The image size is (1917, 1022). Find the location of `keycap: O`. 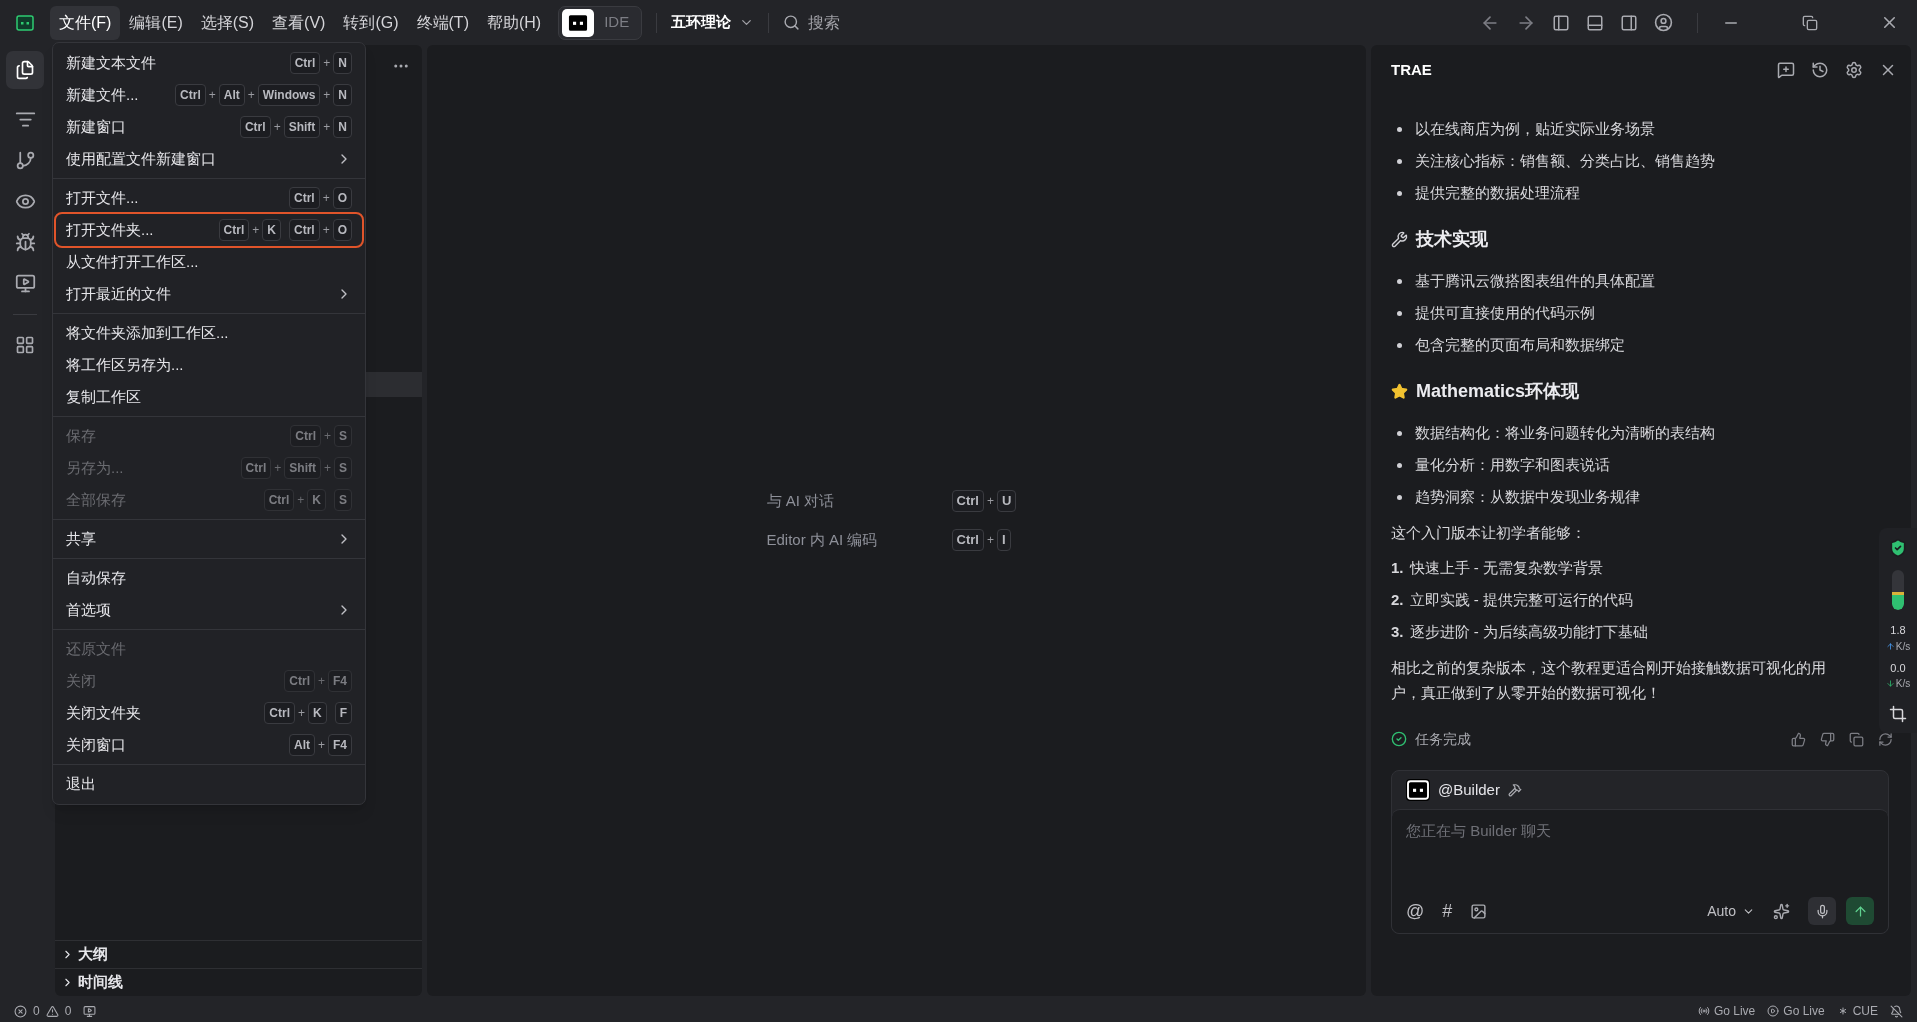

keycap: O is located at coordinates (342, 230).